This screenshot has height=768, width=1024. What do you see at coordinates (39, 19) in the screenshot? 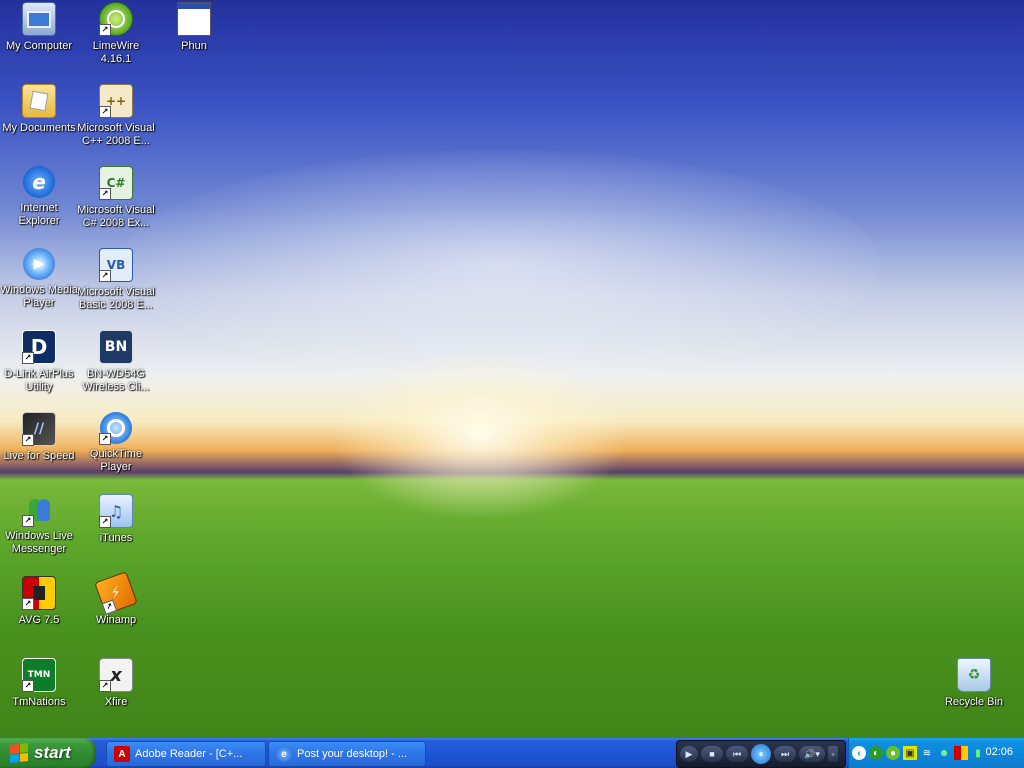
I see `computer-icon` at bounding box center [39, 19].